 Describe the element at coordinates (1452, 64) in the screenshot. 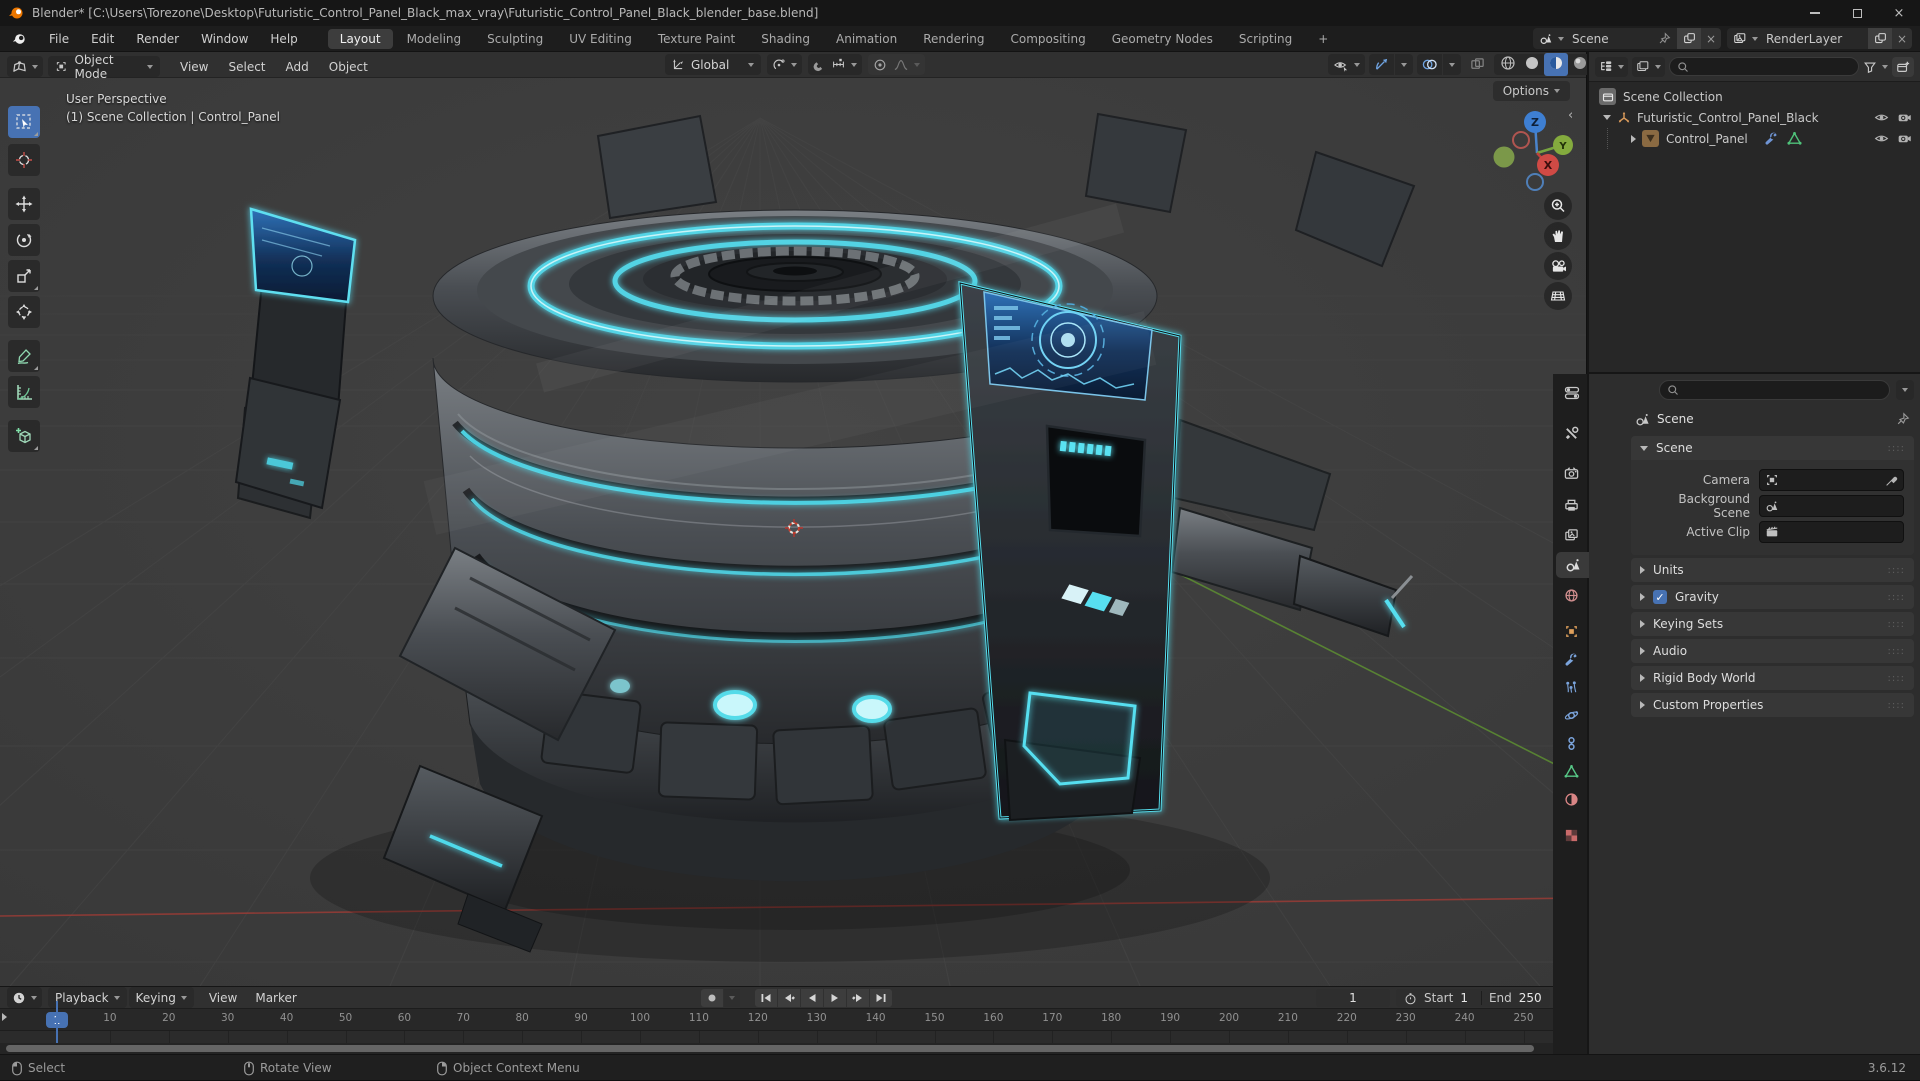

I see `overlays-dropdown` at that location.